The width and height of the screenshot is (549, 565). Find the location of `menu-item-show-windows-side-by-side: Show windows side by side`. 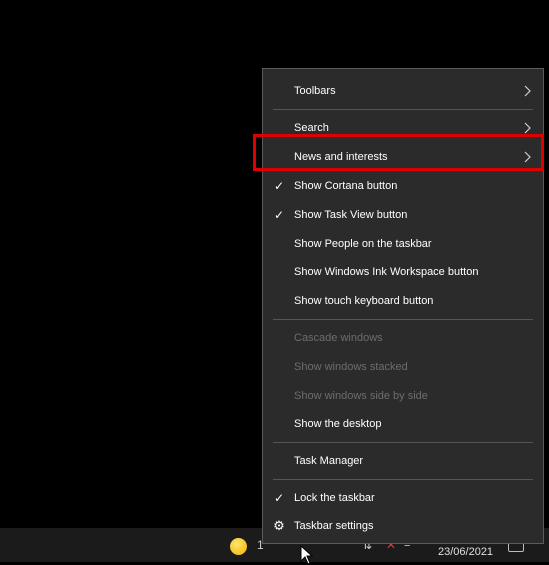

menu-item-show-windows-side-by-side: Show windows side by side is located at coordinates (403, 396).